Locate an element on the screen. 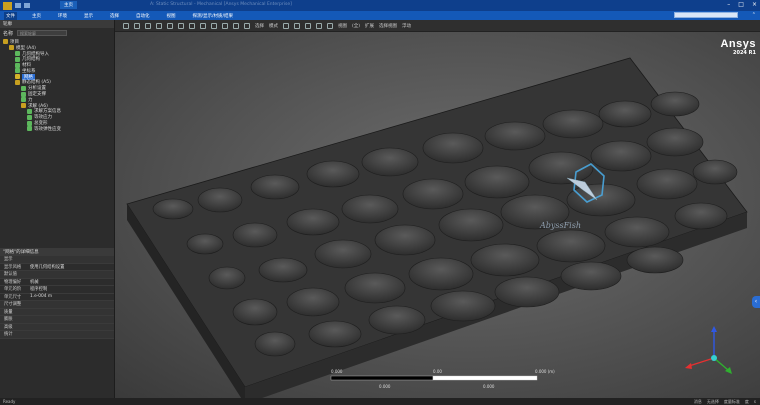 This screenshot has height=405, width=760. ribbon-tab-environment: 环境 is located at coordinates (62, 16).